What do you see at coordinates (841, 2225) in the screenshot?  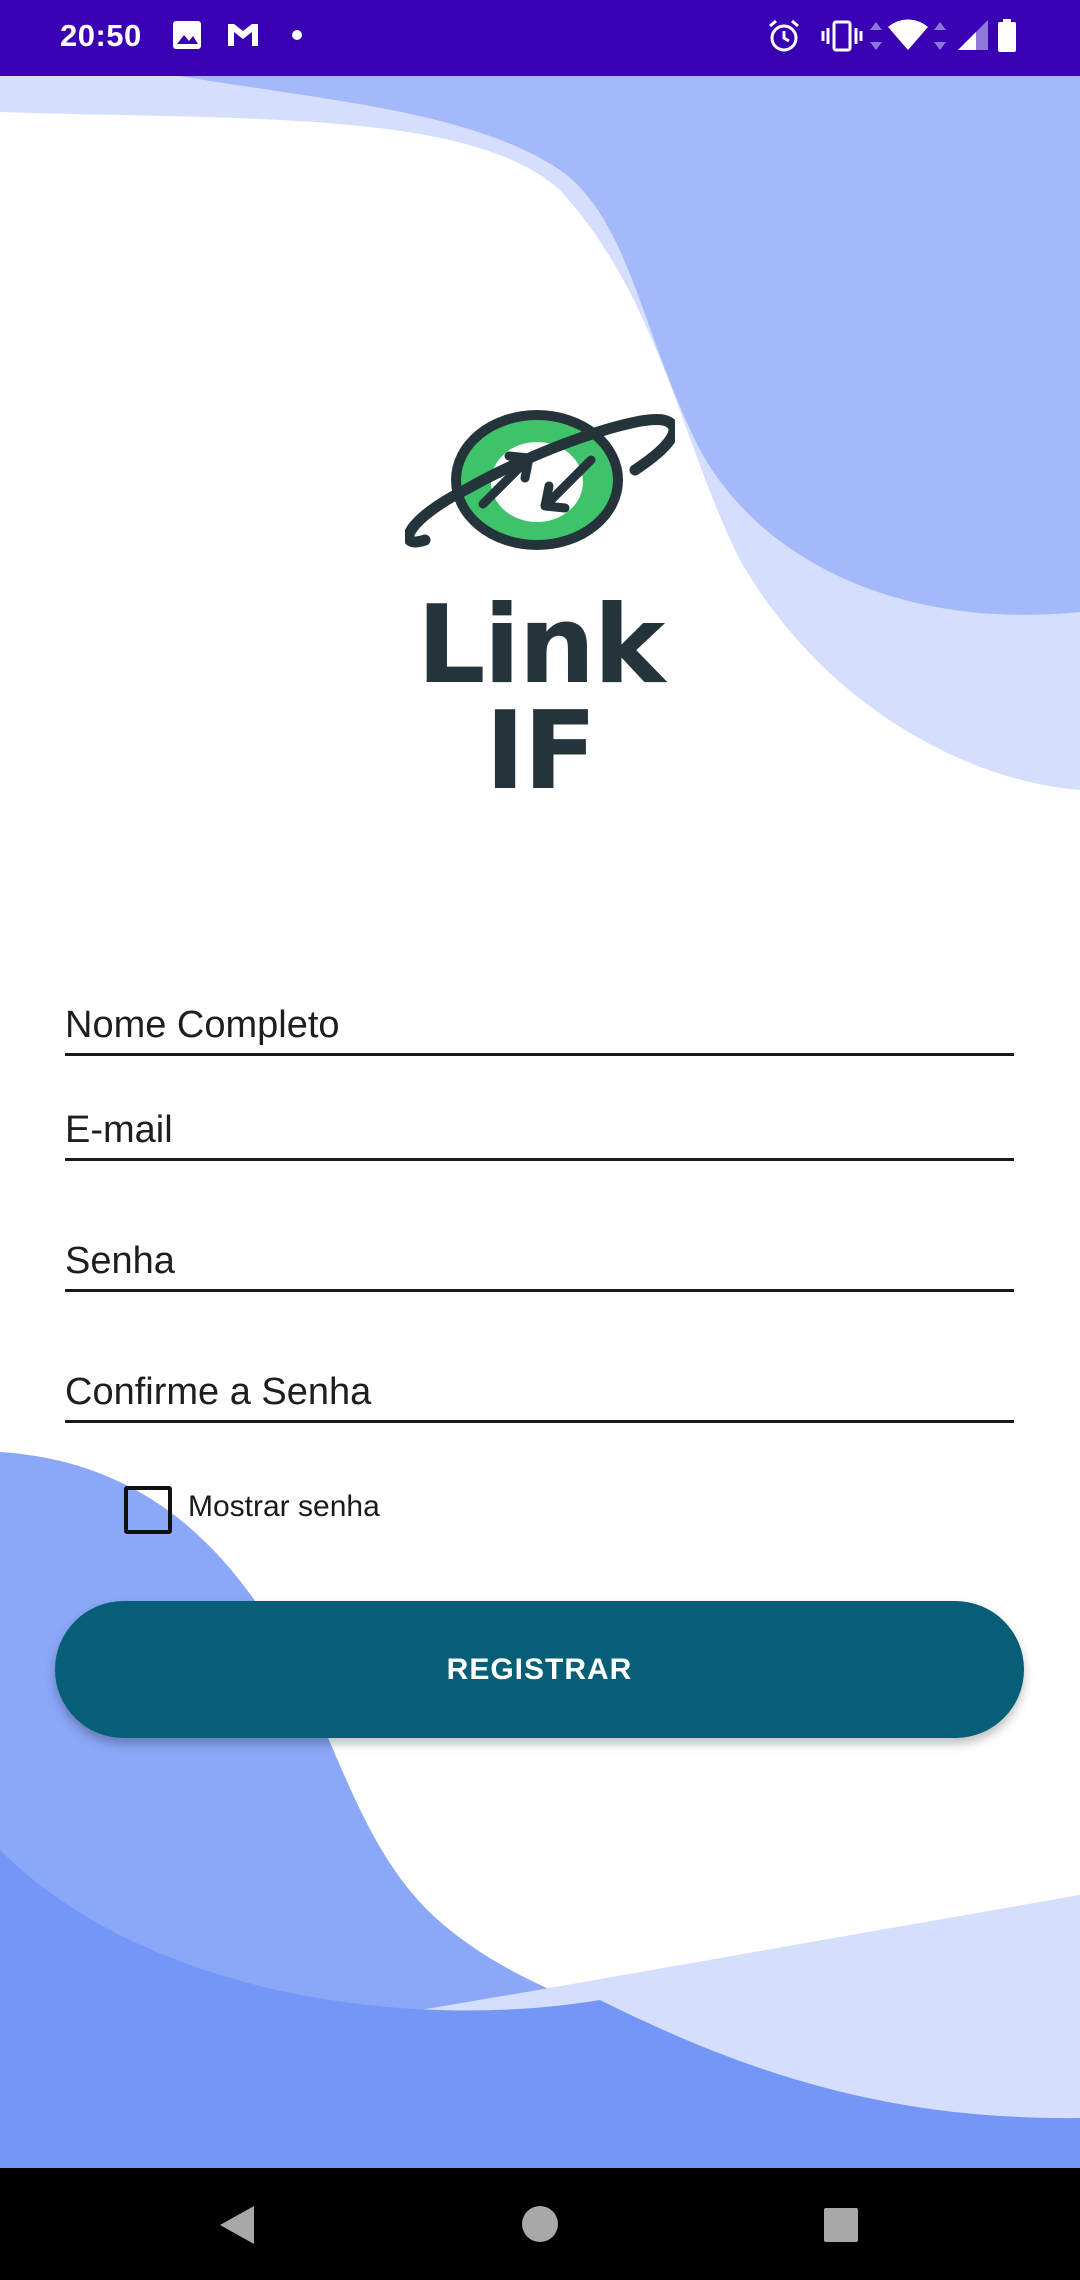 I see `recents-icon` at bounding box center [841, 2225].